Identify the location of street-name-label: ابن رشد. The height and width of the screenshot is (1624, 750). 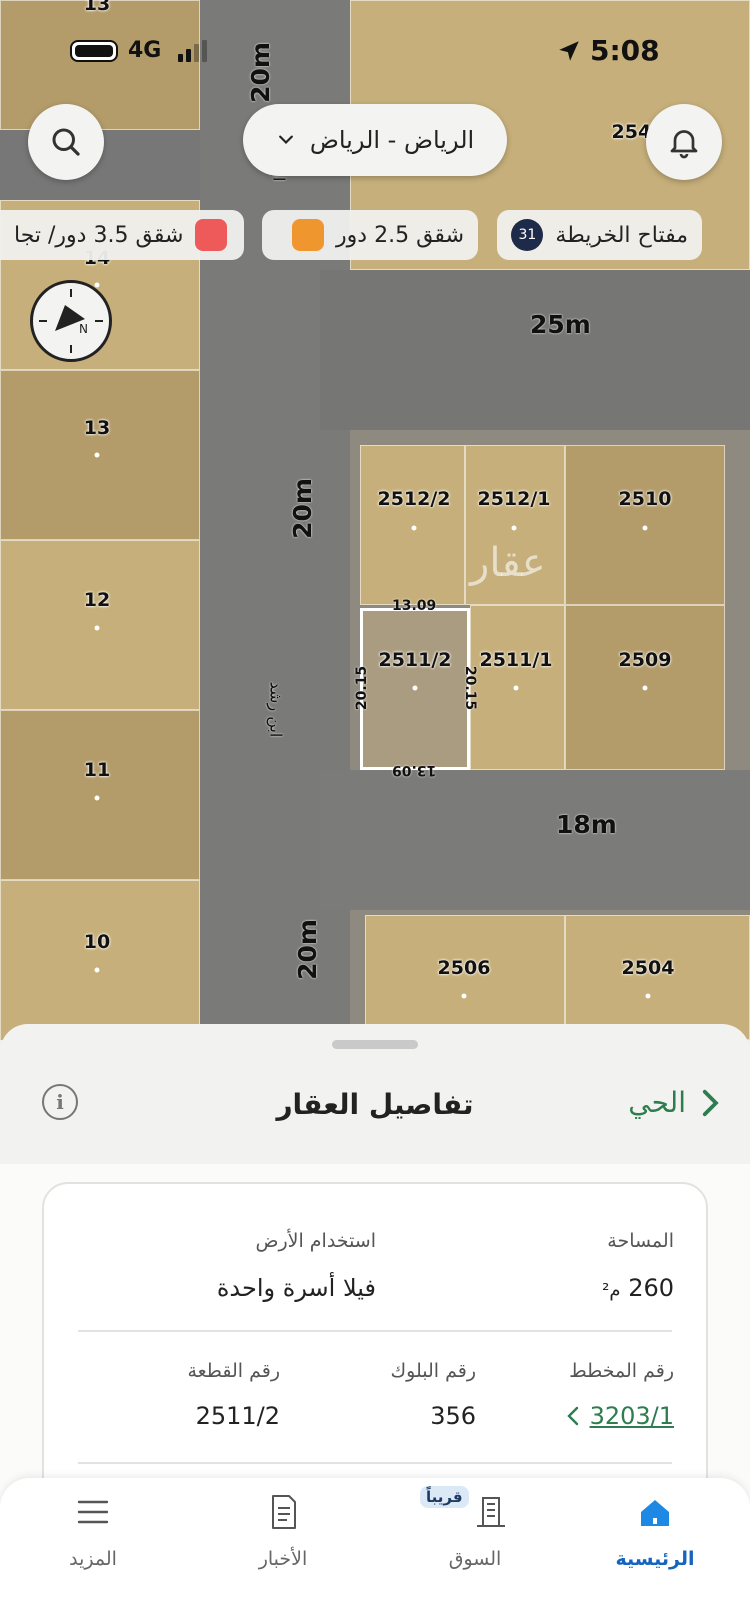
(276, 709).